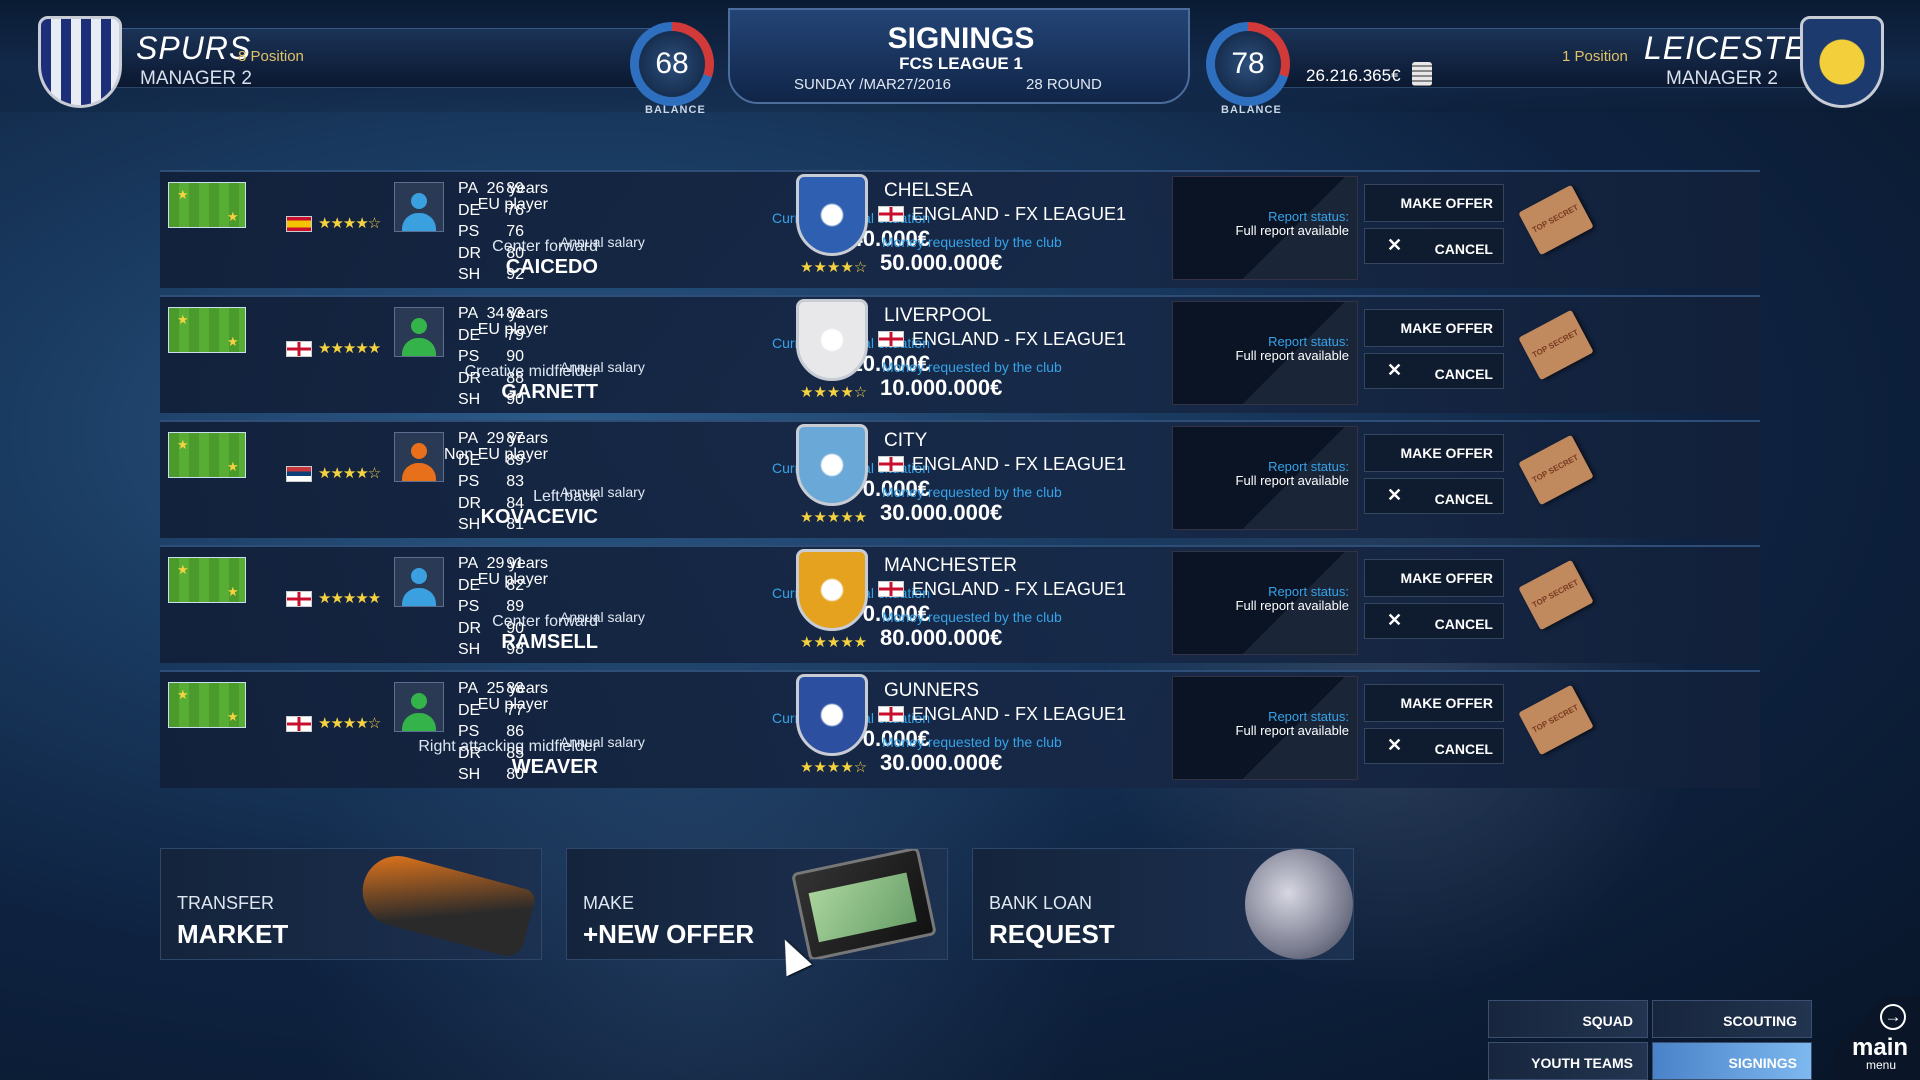  What do you see at coordinates (491, 461) in the screenshot?
I see `stat-line: DE 89` at bounding box center [491, 461].